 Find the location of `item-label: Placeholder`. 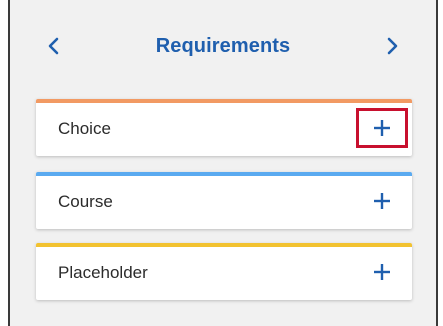

item-label: Placeholder is located at coordinates (103, 272).